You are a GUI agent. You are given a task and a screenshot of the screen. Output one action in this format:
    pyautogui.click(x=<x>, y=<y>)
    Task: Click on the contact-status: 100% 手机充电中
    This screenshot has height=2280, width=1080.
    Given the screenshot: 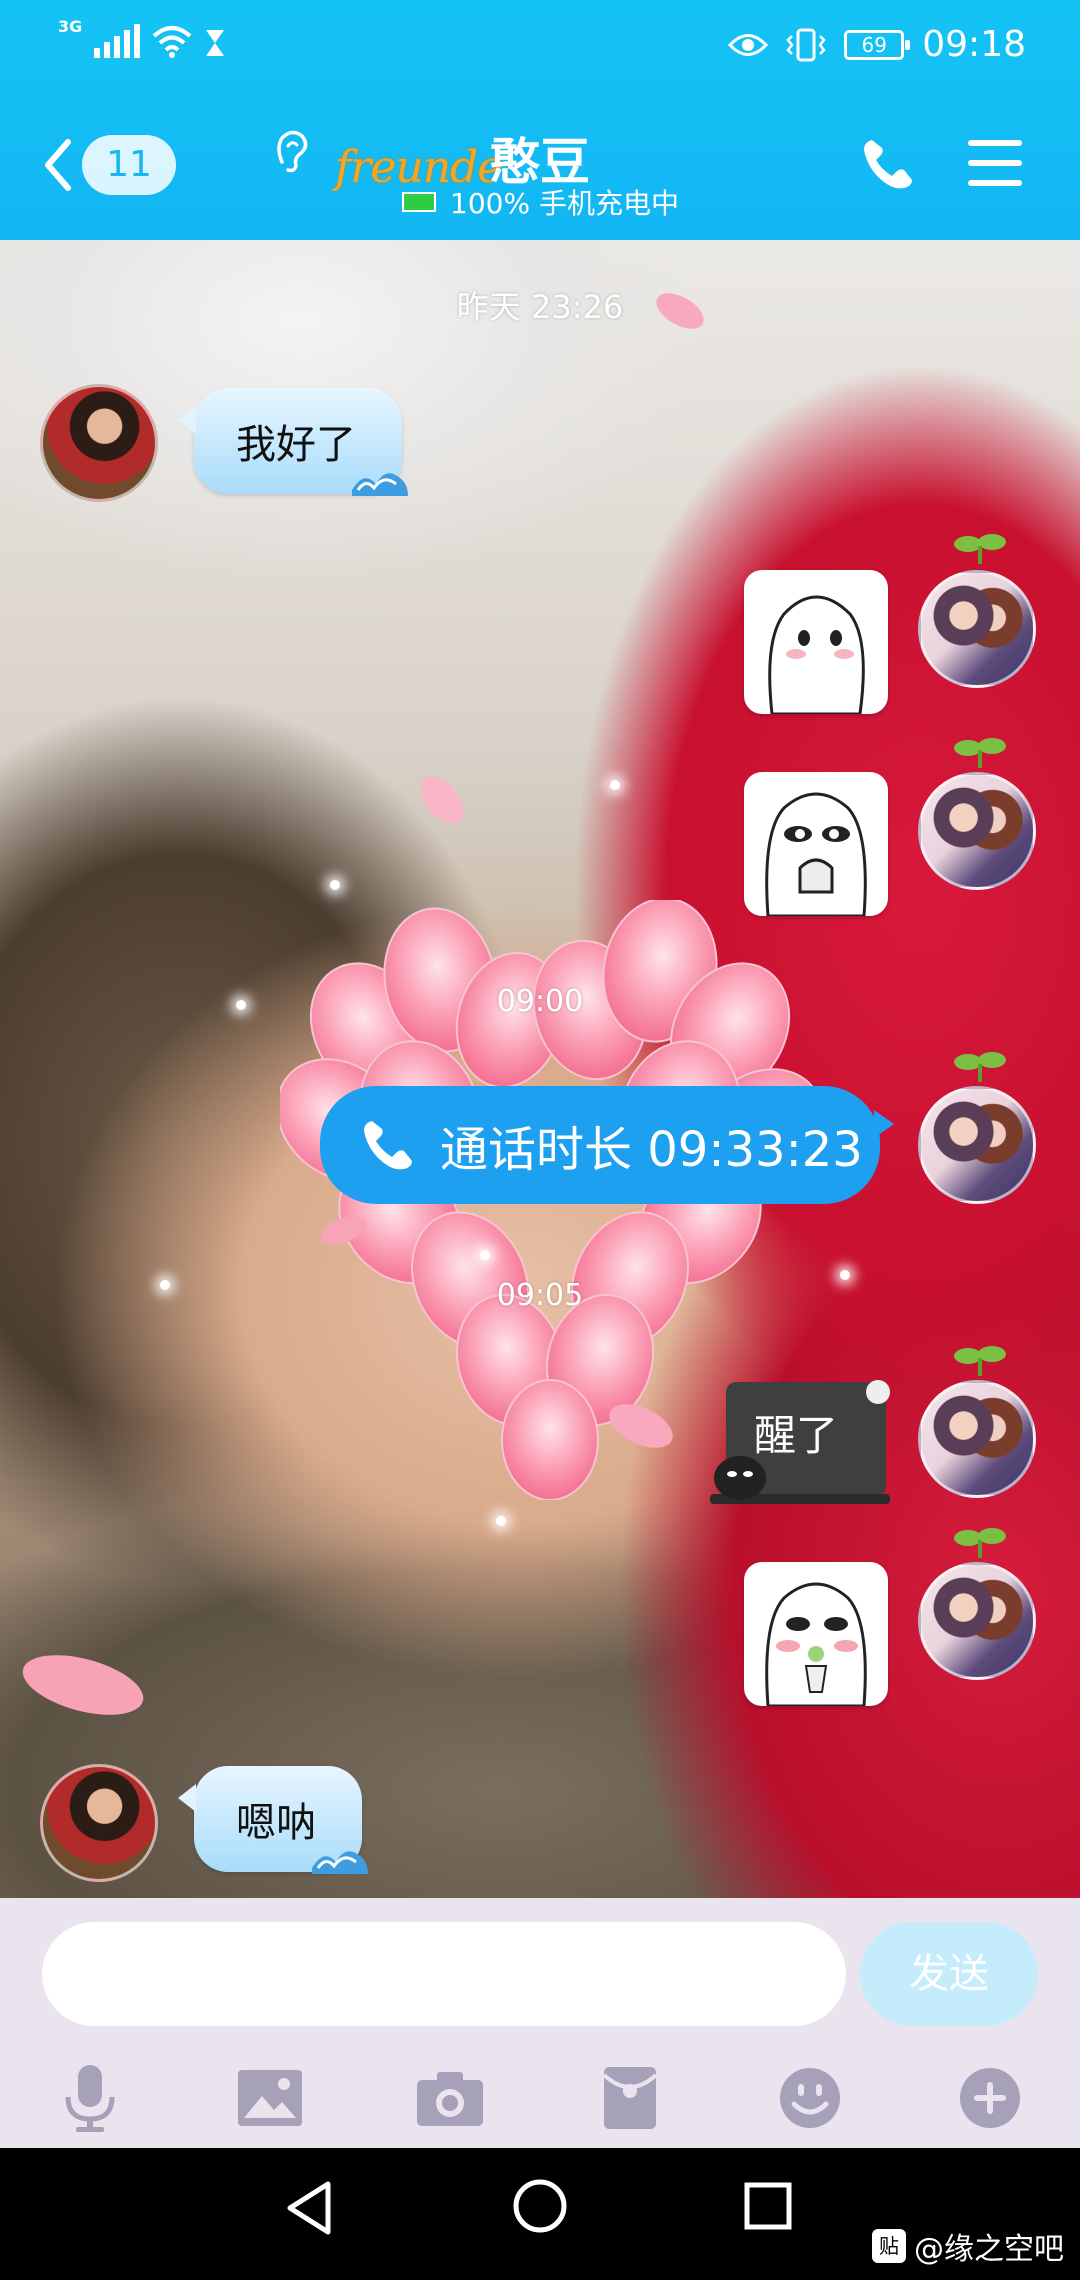 What is the action you would take?
    pyautogui.click(x=540, y=202)
    